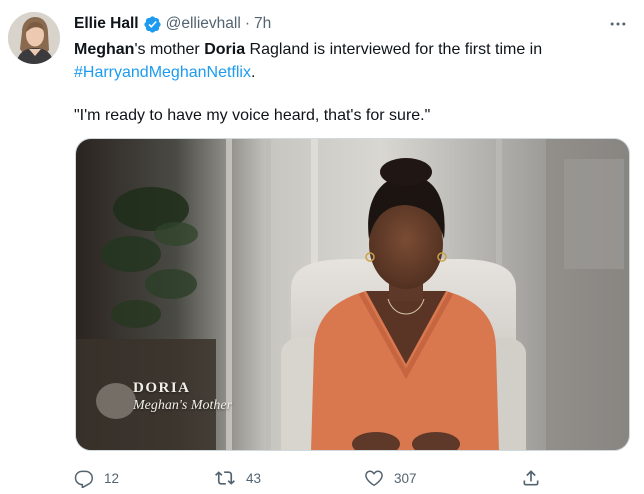 This screenshot has width=644, height=494. Describe the element at coordinates (405, 478) in the screenshot. I see `like-count: 307` at that location.